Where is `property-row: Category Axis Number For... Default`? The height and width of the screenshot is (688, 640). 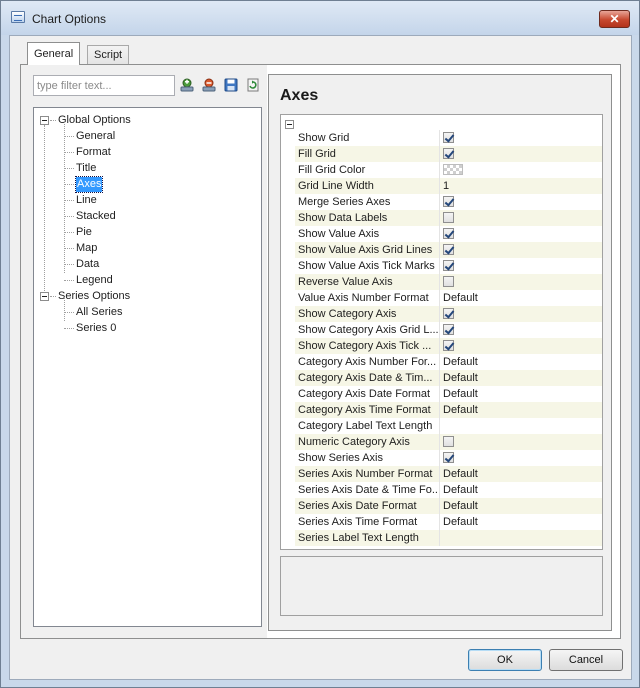 property-row: Category Axis Number For... Default is located at coordinates (448, 362).